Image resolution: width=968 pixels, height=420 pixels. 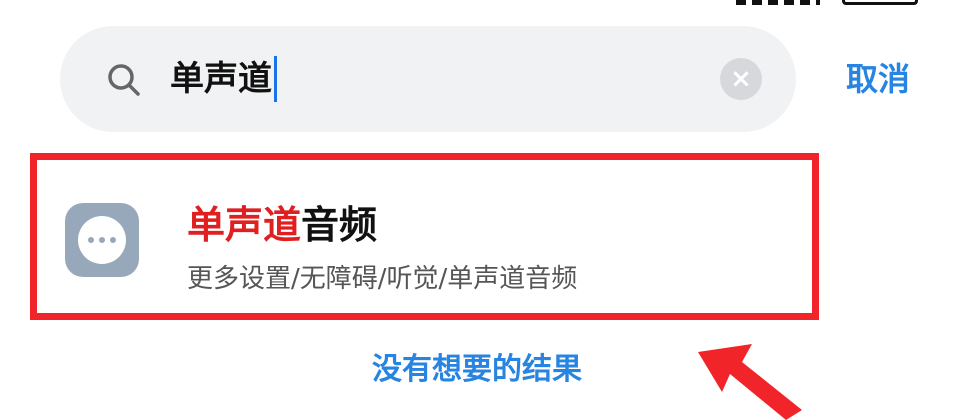 What do you see at coordinates (339, 225) in the screenshot?
I see `result-title-rest: 音频` at bounding box center [339, 225].